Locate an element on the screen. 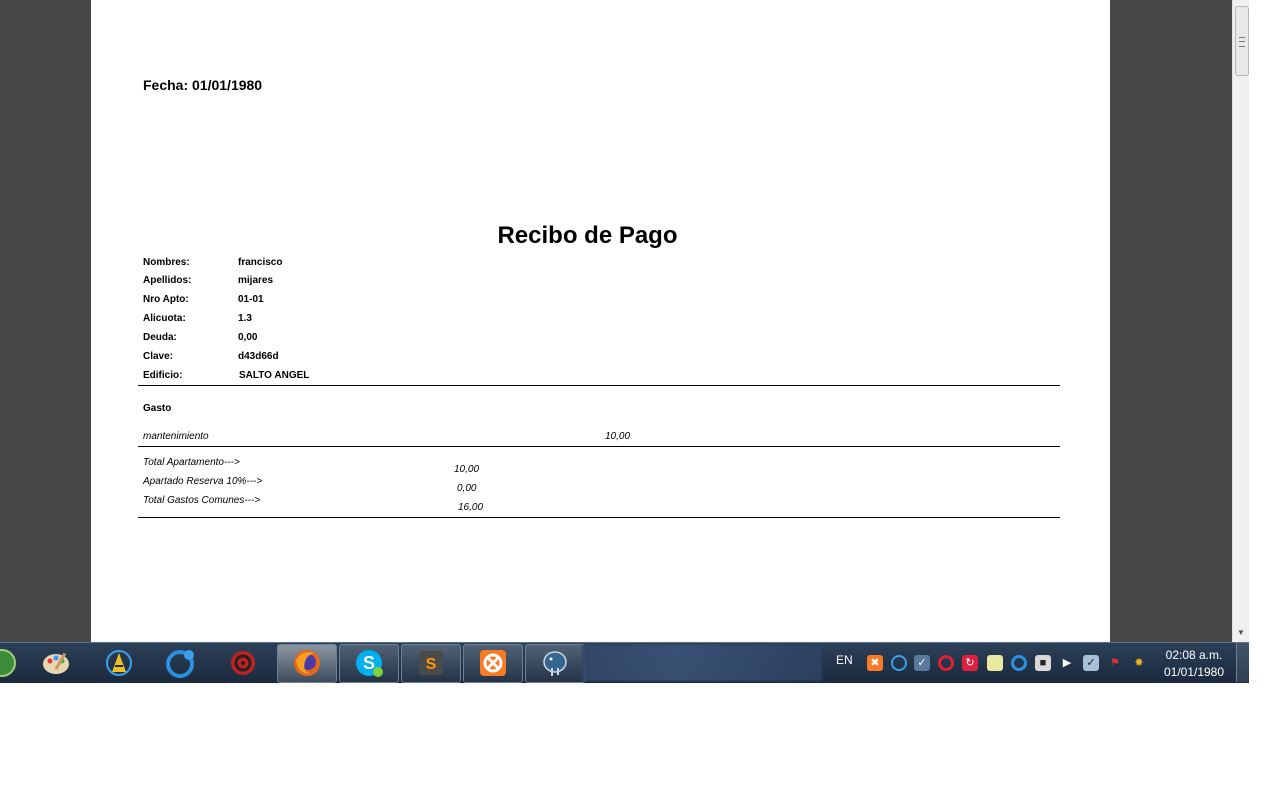 Image resolution: width=1280 pixels, height=800 pixels. volume-icon: ▶ is located at coordinates (1067, 663).